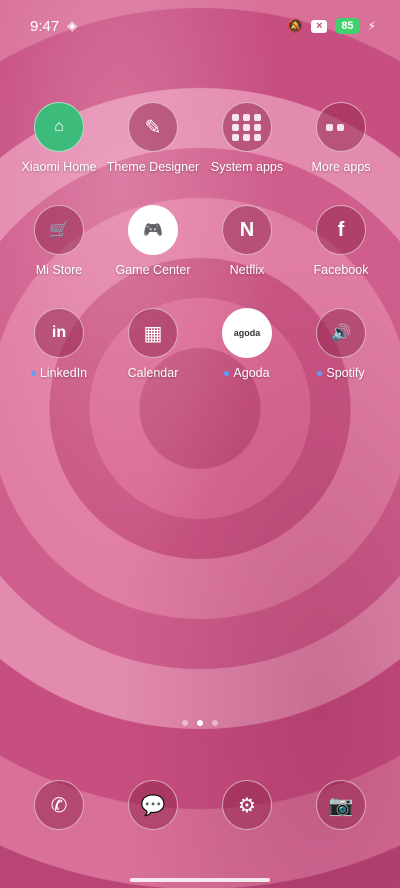 The image size is (400, 888). What do you see at coordinates (341, 127) in the screenshot?
I see `more-apps-icon` at bounding box center [341, 127].